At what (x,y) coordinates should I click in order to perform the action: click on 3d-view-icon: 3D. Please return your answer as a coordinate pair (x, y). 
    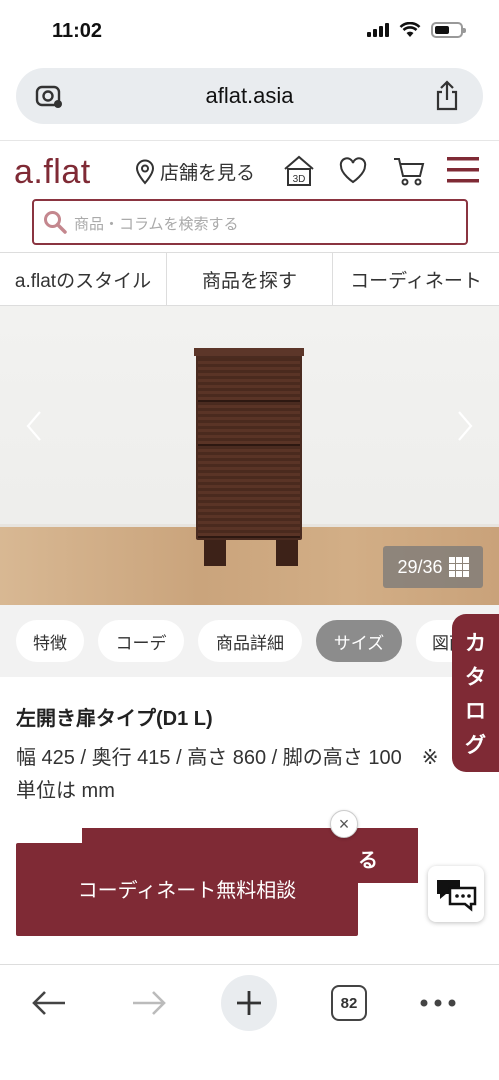
    Looking at the image, I should click on (299, 171).